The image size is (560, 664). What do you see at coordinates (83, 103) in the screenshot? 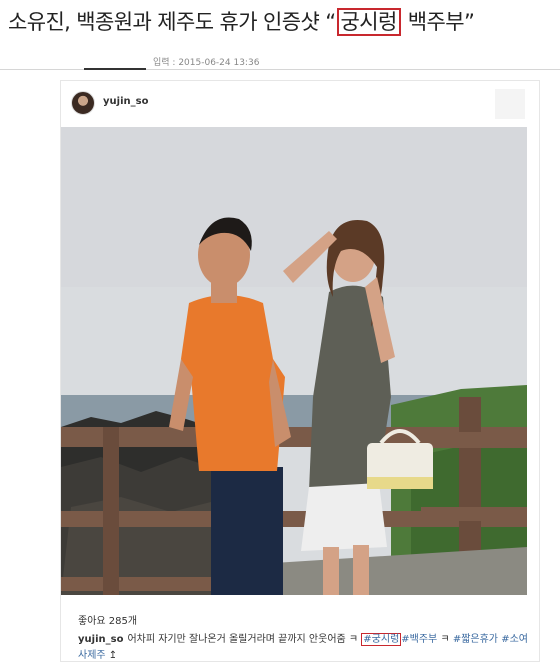
I see `avatar` at bounding box center [83, 103].